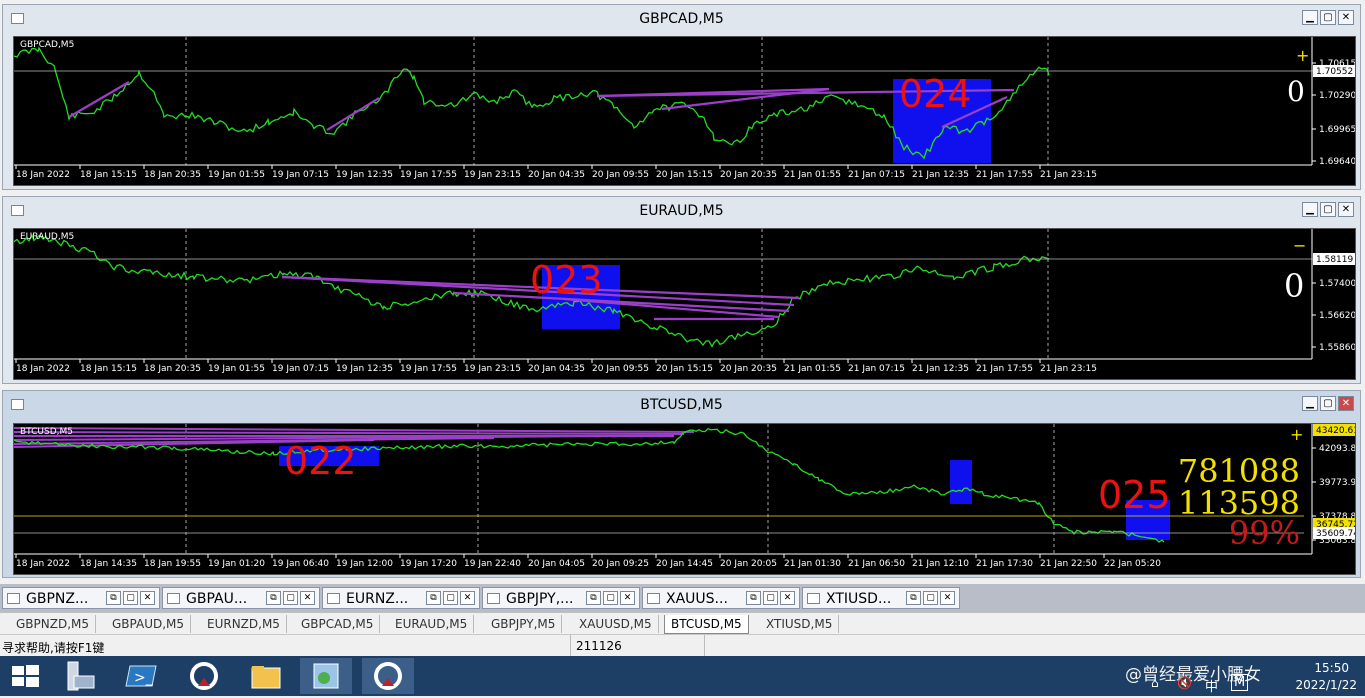  I want to click on windows-logo-icon, so click(25, 676).